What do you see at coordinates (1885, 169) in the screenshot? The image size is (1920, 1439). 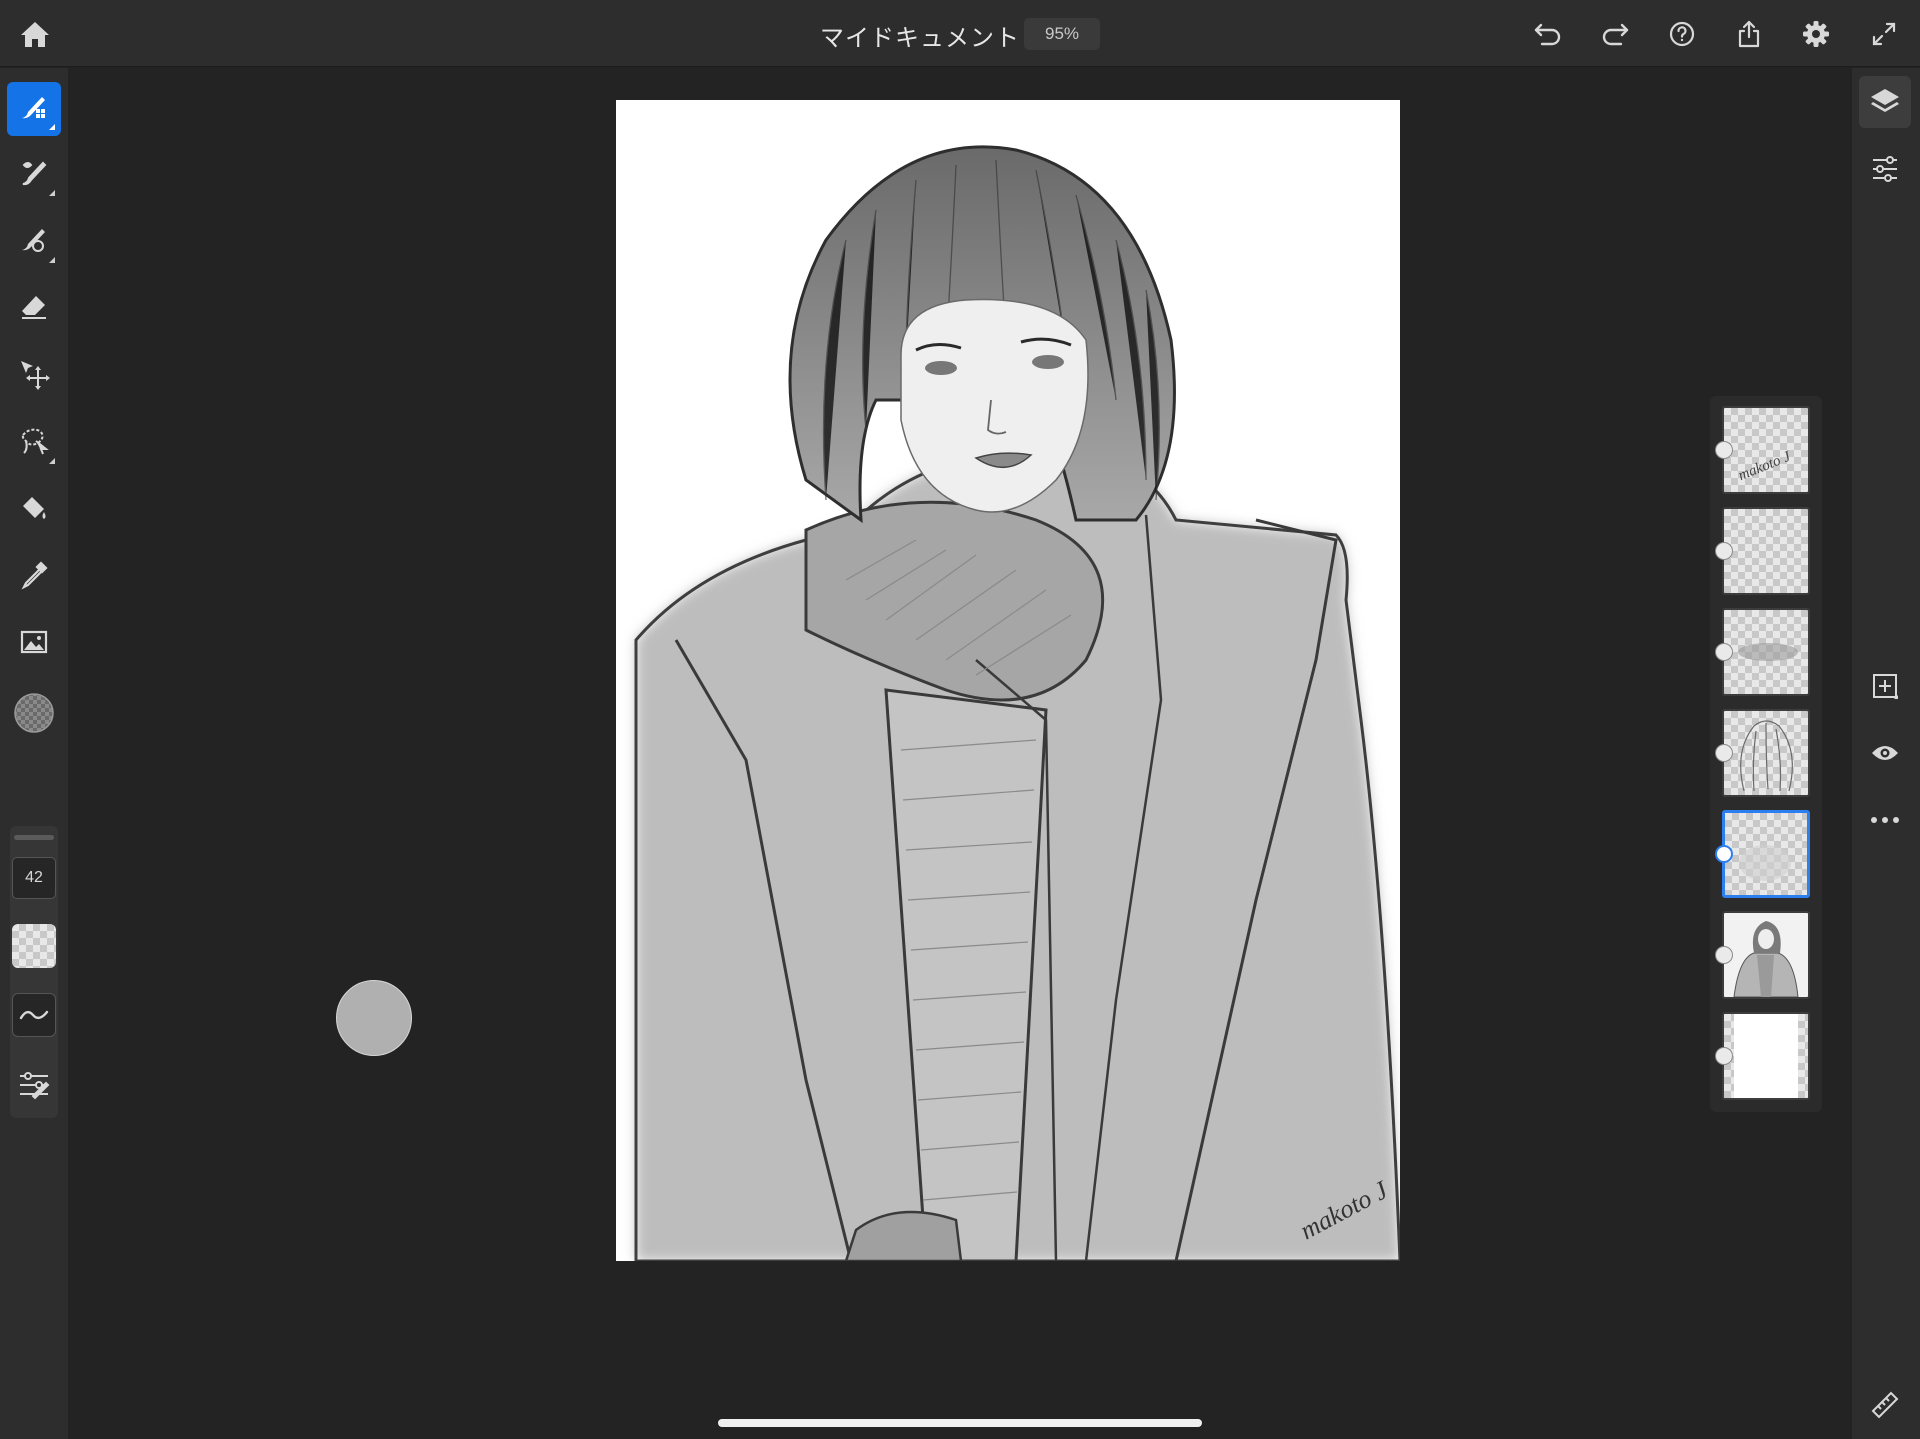 I see `layer-properties-icon` at bounding box center [1885, 169].